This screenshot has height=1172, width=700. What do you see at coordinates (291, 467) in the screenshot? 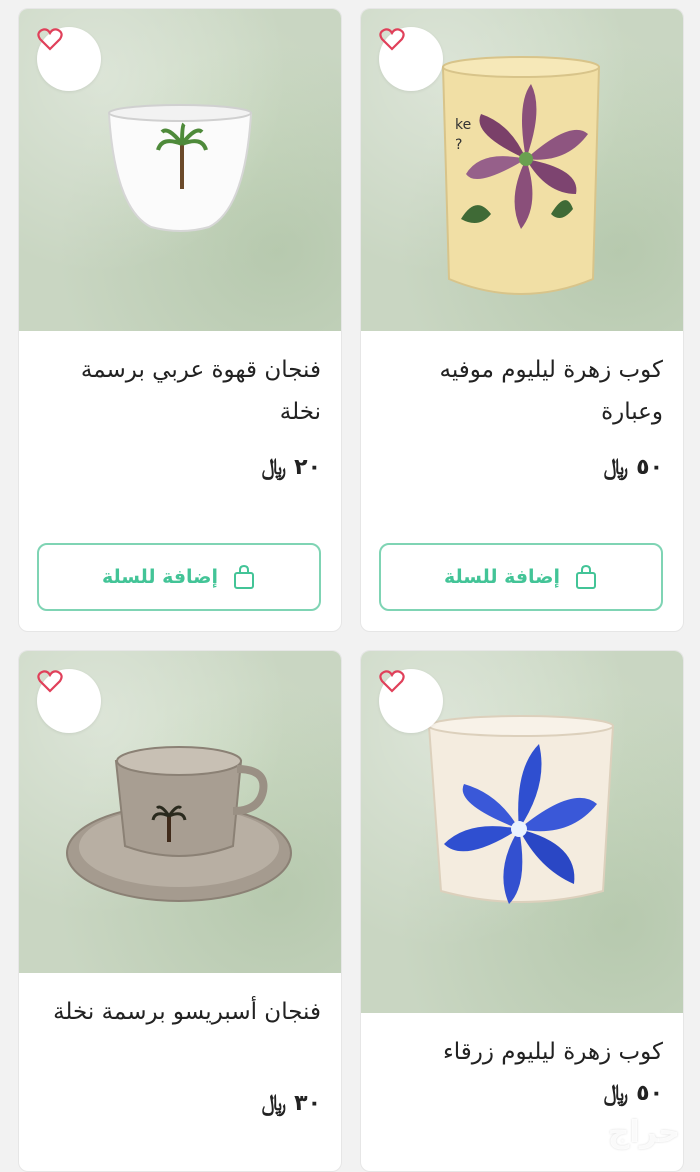
I see `product-price: ٢٠ ﷼` at bounding box center [291, 467].